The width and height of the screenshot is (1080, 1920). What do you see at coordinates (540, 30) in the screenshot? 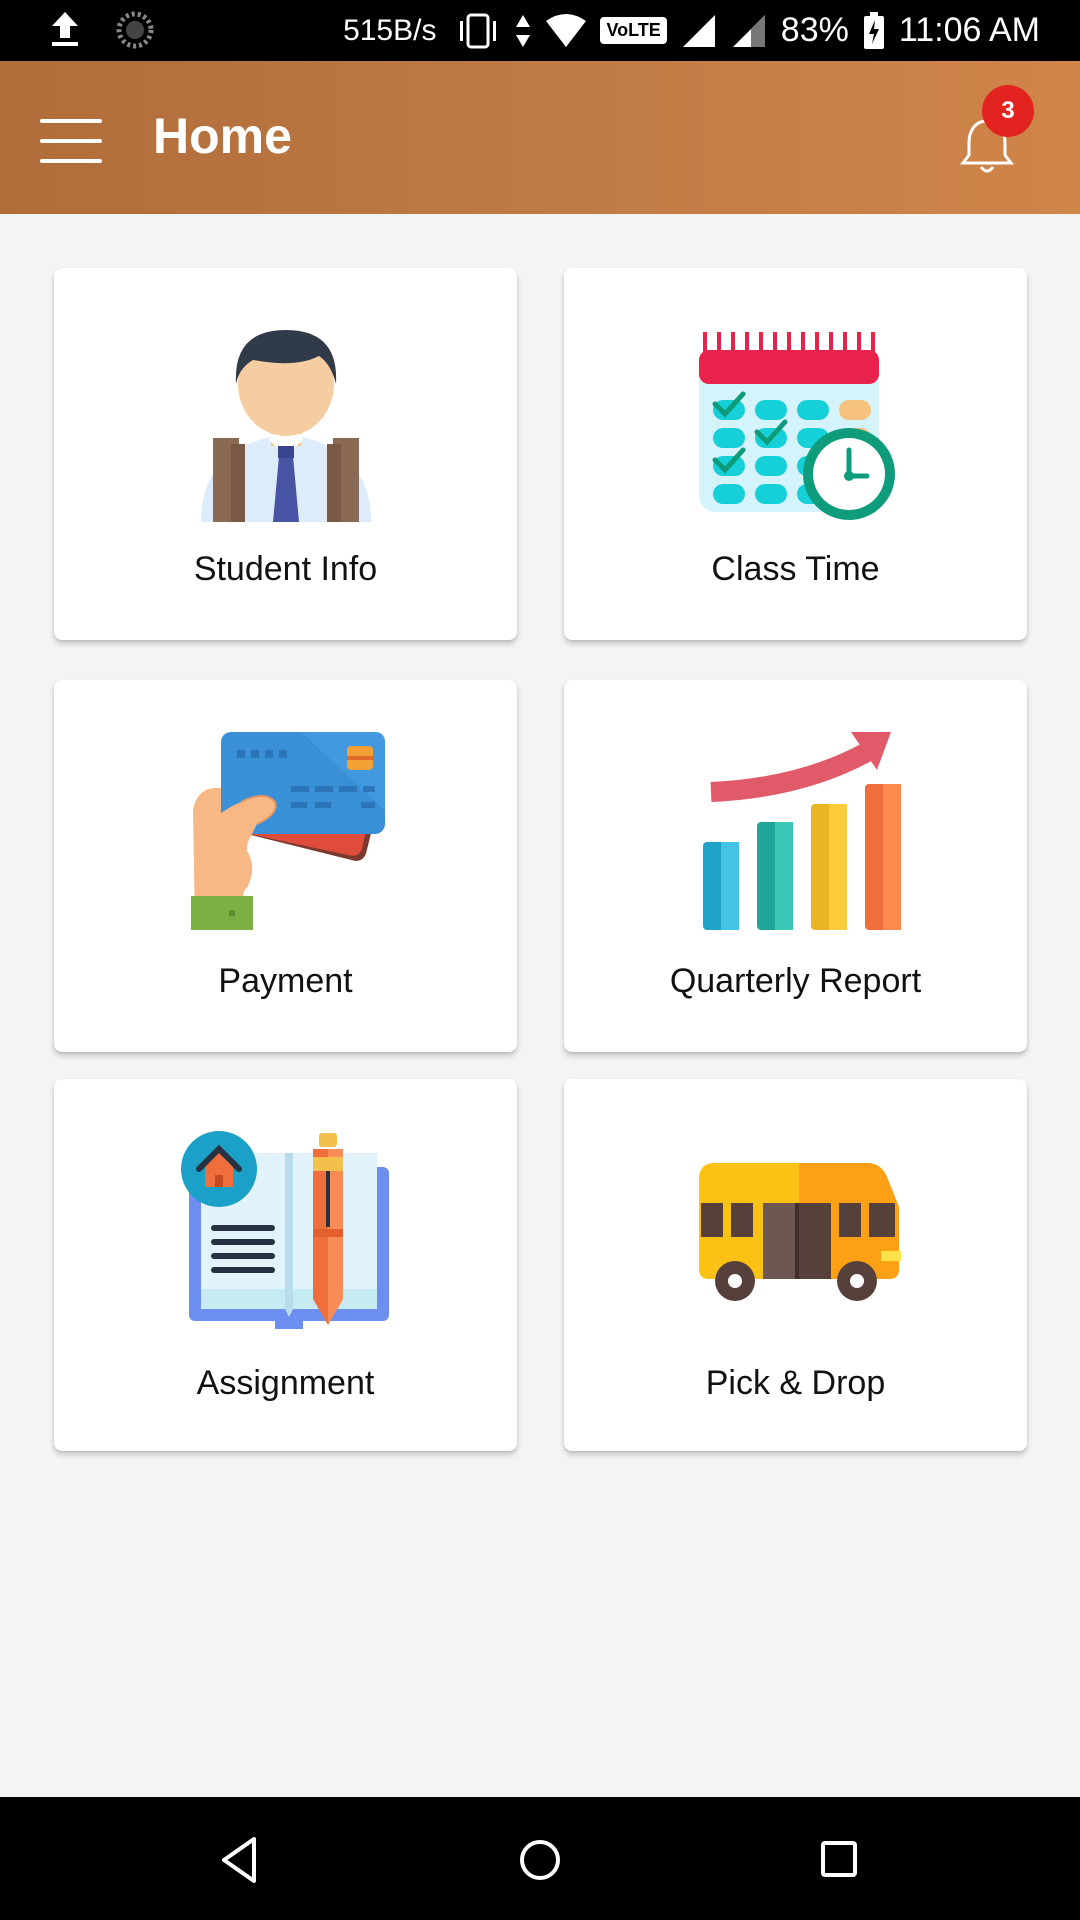
I see `status-bar: 515B/s VoLTE 83% 11:06 AM` at bounding box center [540, 30].